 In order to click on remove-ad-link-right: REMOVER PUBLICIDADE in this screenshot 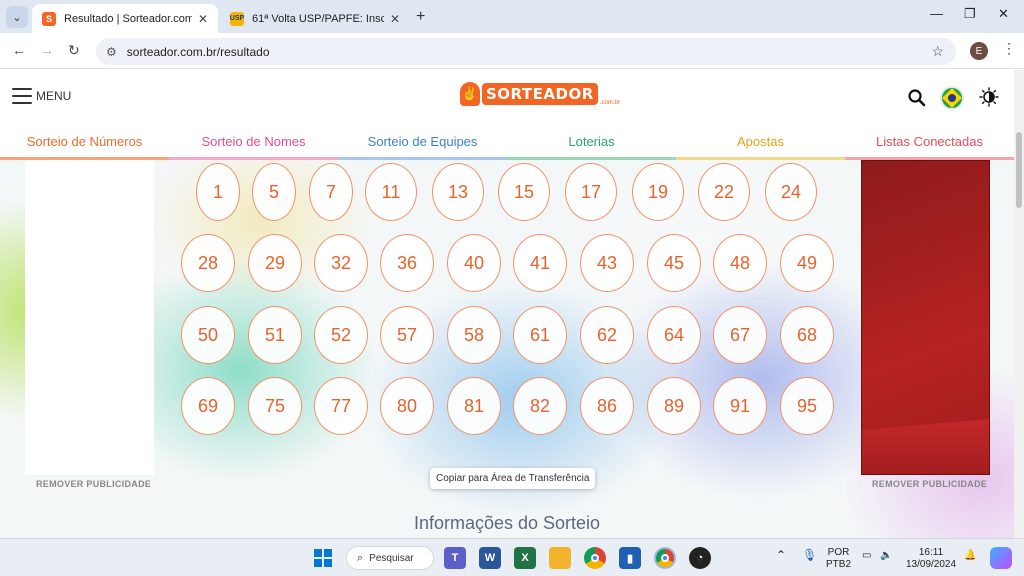, I will do `click(929, 484)`.